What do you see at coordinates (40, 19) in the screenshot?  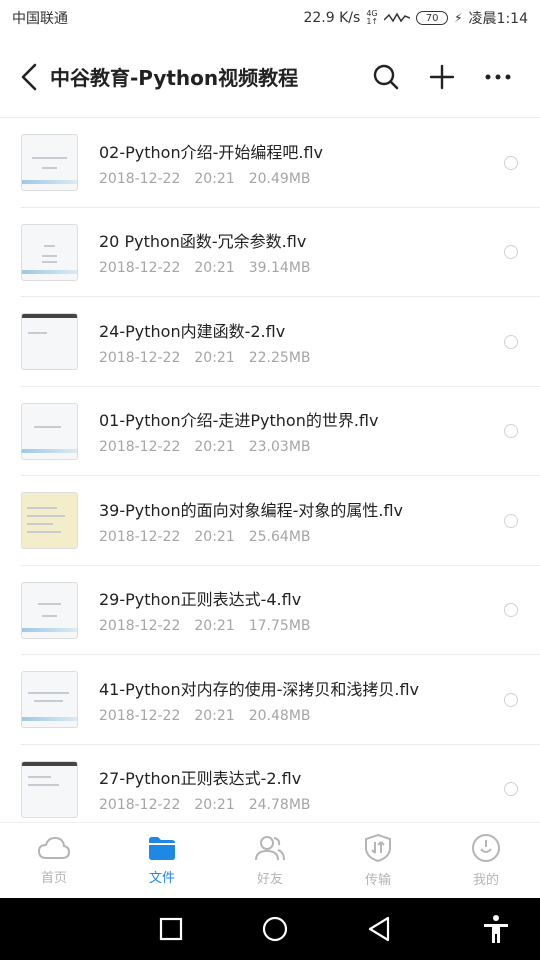 I see `carrier-label: 中国联通` at bounding box center [40, 19].